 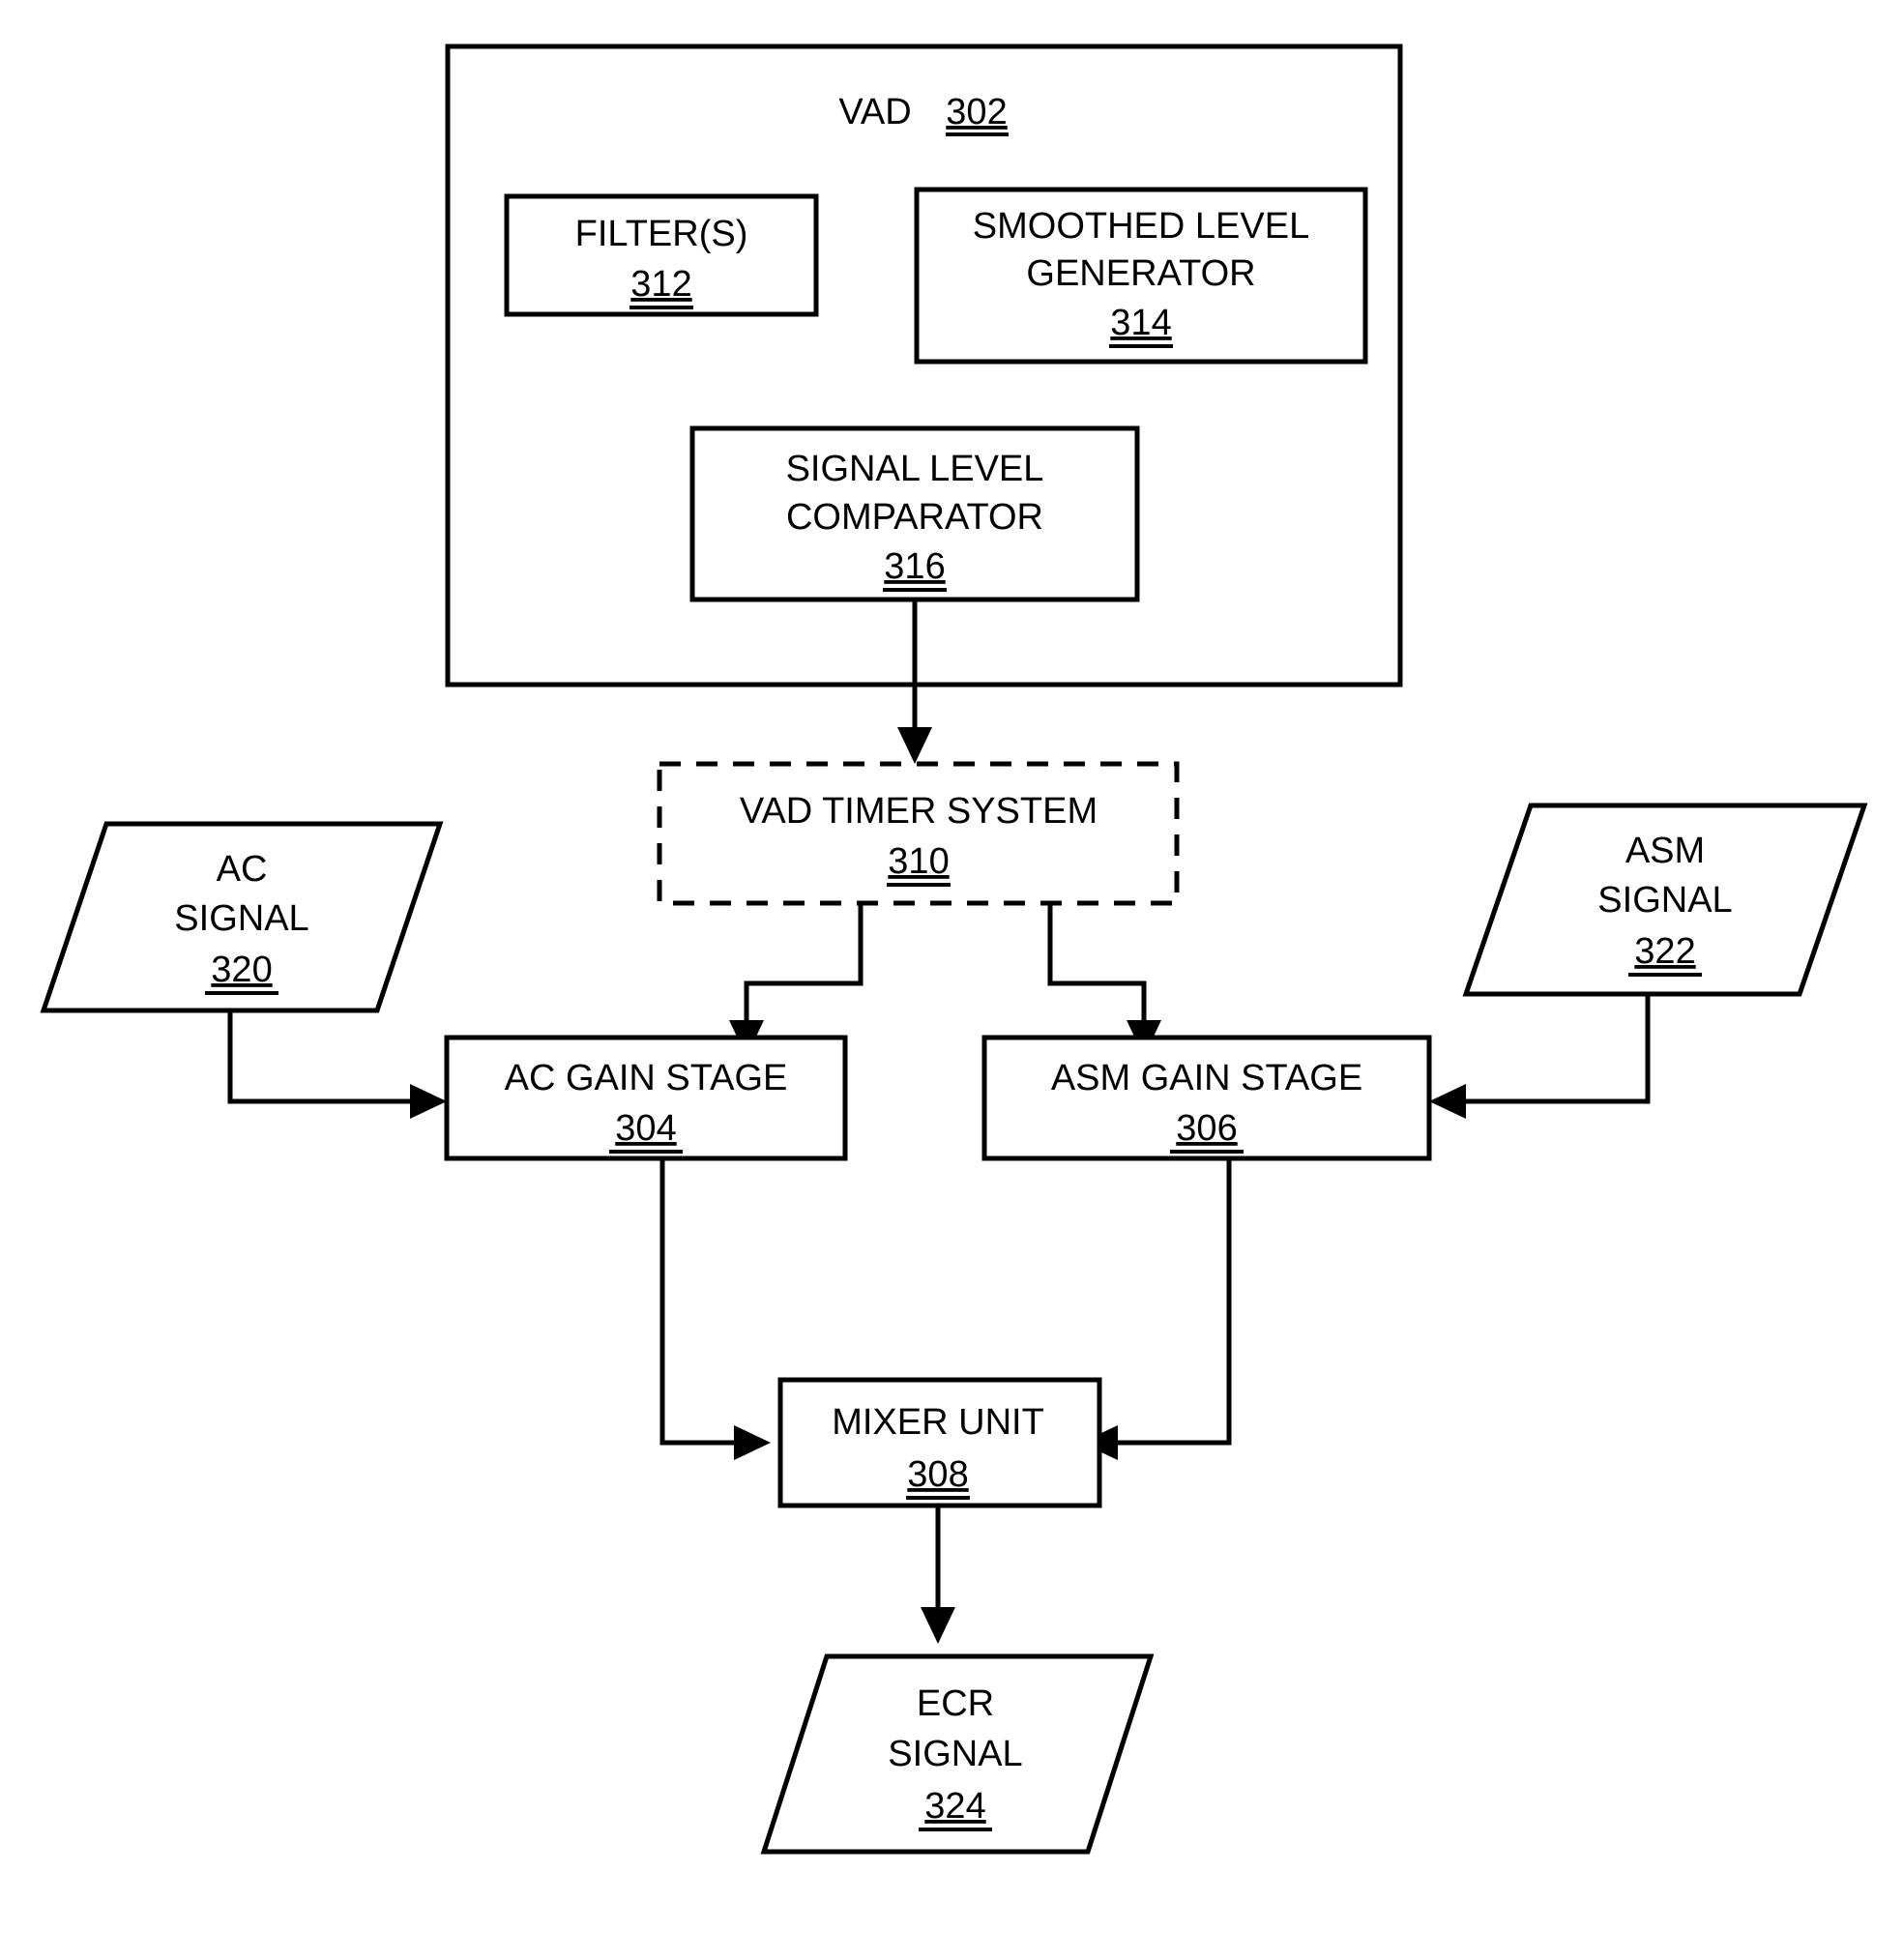 What do you see at coordinates (1206, 1078) in the screenshot?
I see `asm-gain-stage-label-line1: ASM GAIN STAGE` at bounding box center [1206, 1078].